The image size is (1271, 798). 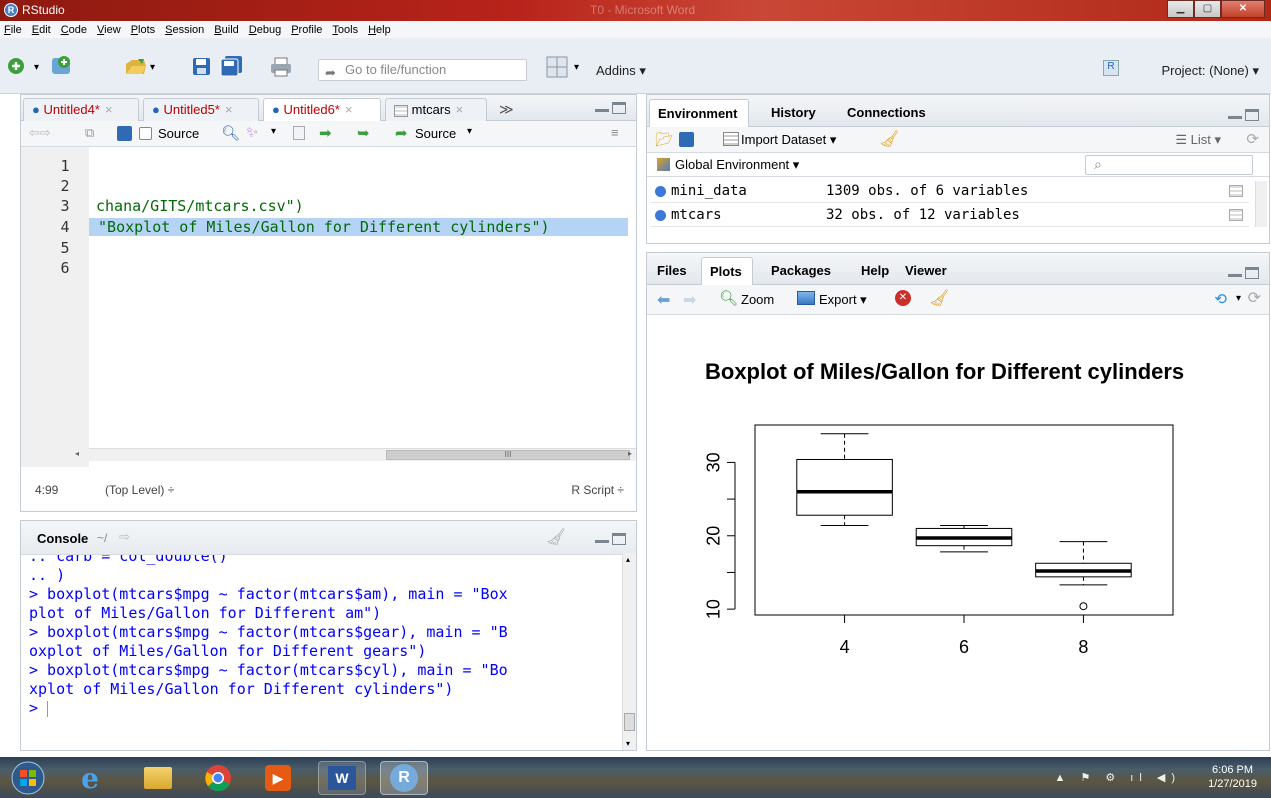 What do you see at coordinates (1198, 140) in the screenshot?
I see `list-view-button: ☰ List ▾` at bounding box center [1198, 140].